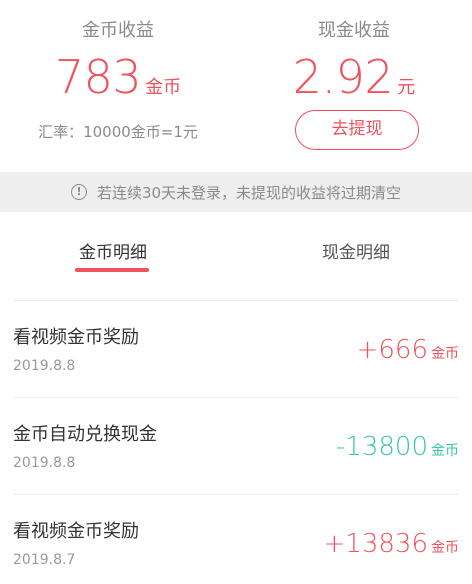  I want to click on record-amount: -13800 金币, so click(397, 447).